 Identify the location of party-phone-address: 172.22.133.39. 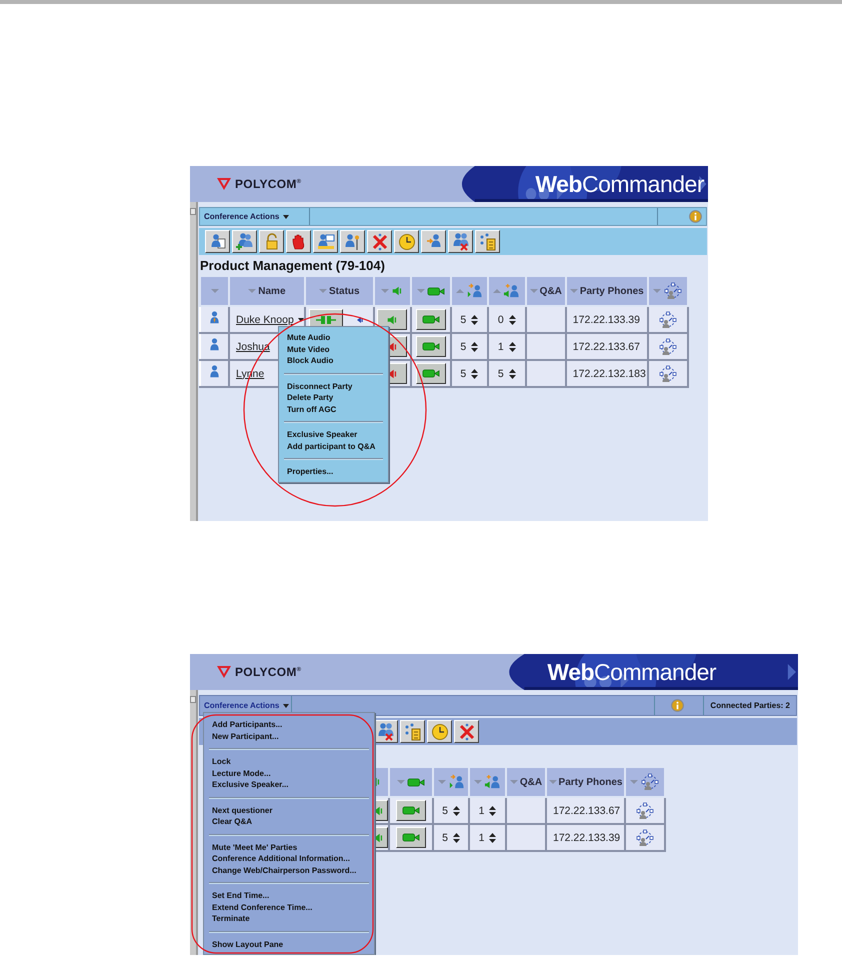
(606, 320).